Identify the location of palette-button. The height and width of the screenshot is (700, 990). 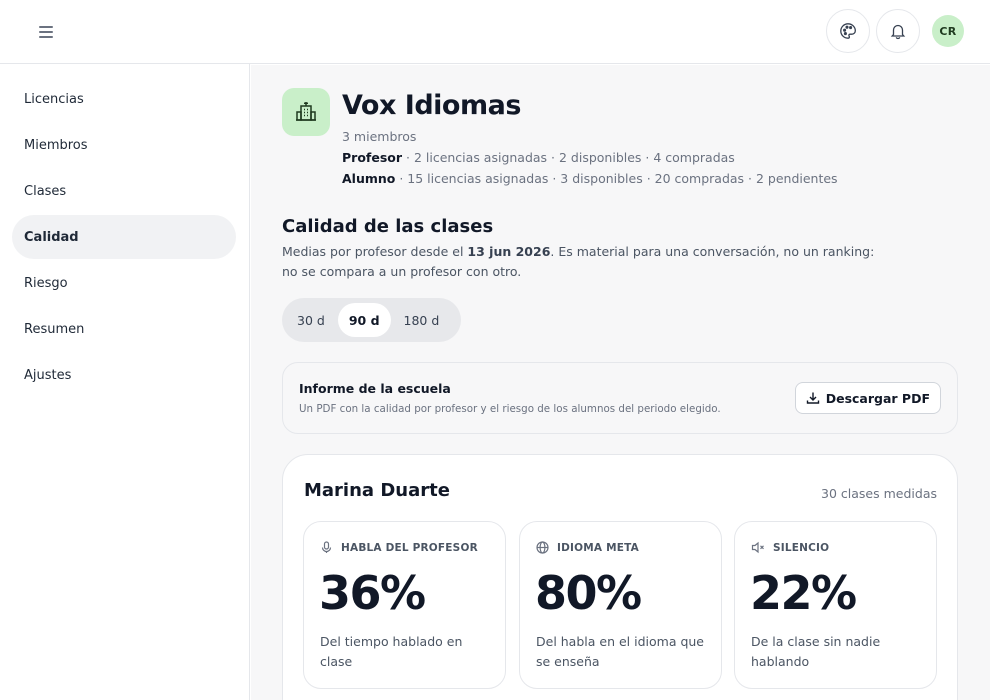
(848, 31).